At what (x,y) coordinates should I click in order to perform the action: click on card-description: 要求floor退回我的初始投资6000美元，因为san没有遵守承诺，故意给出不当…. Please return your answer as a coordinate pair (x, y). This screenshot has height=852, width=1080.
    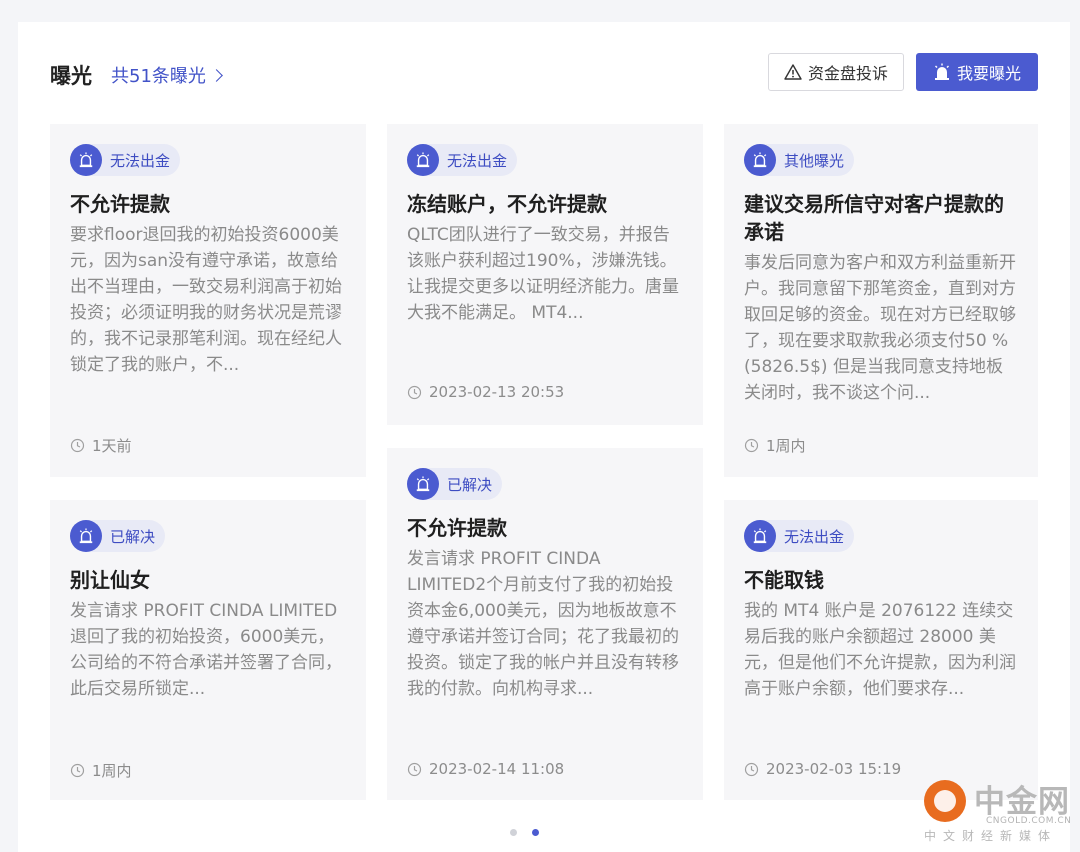
    Looking at the image, I should click on (206, 300).